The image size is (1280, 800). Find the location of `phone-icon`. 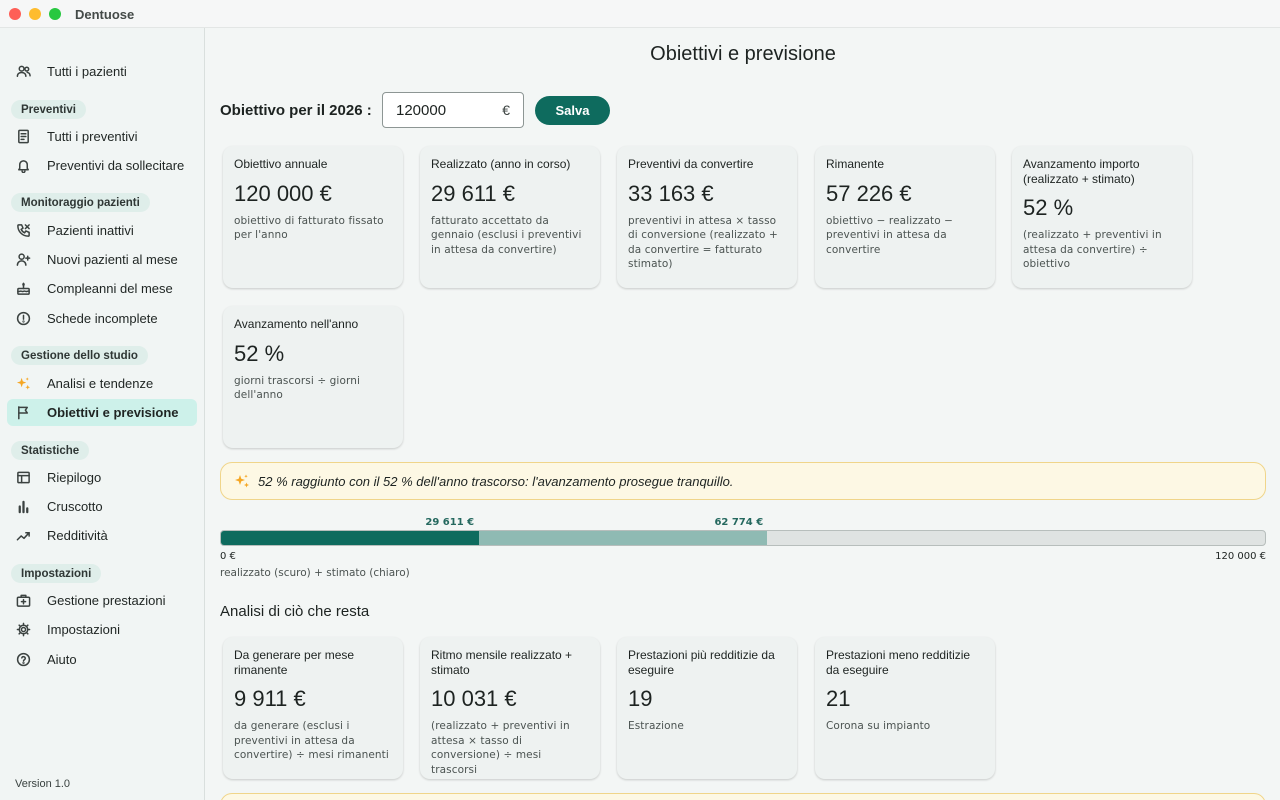

phone-icon is located at coordinates (23, 231).